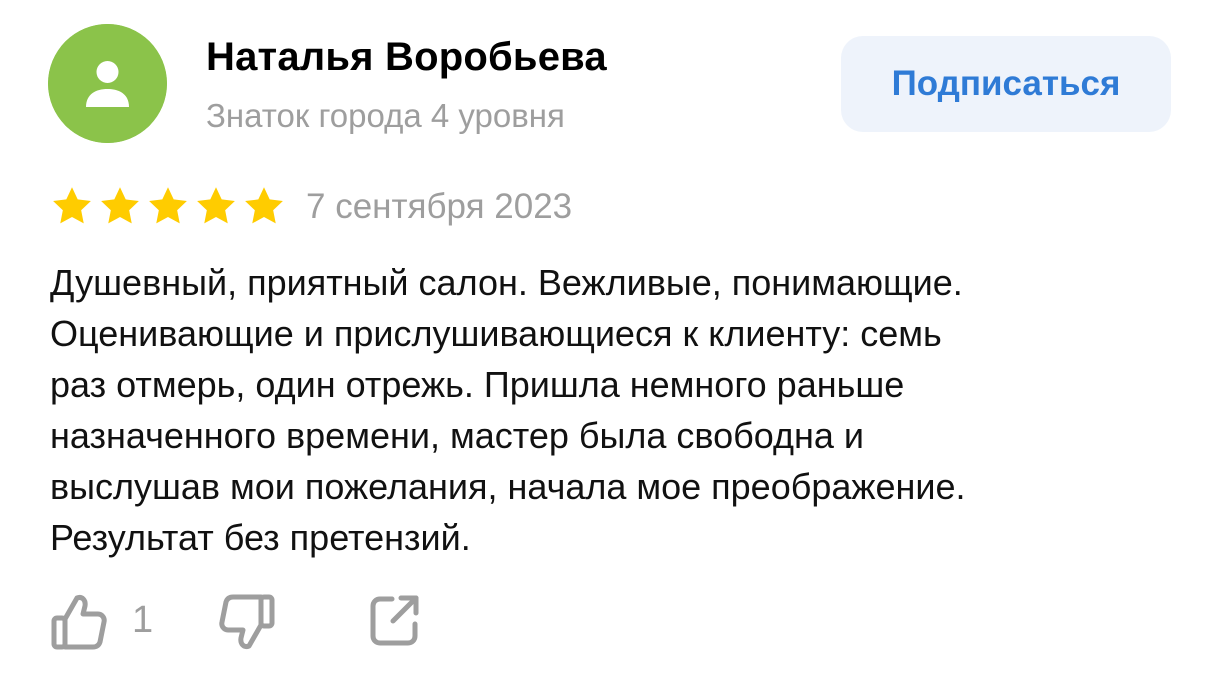 This screenshot has width=1220, height=683. Describe the element at coordinates (143, 620) in the screenshot. I see `like-count: 1` at that location.